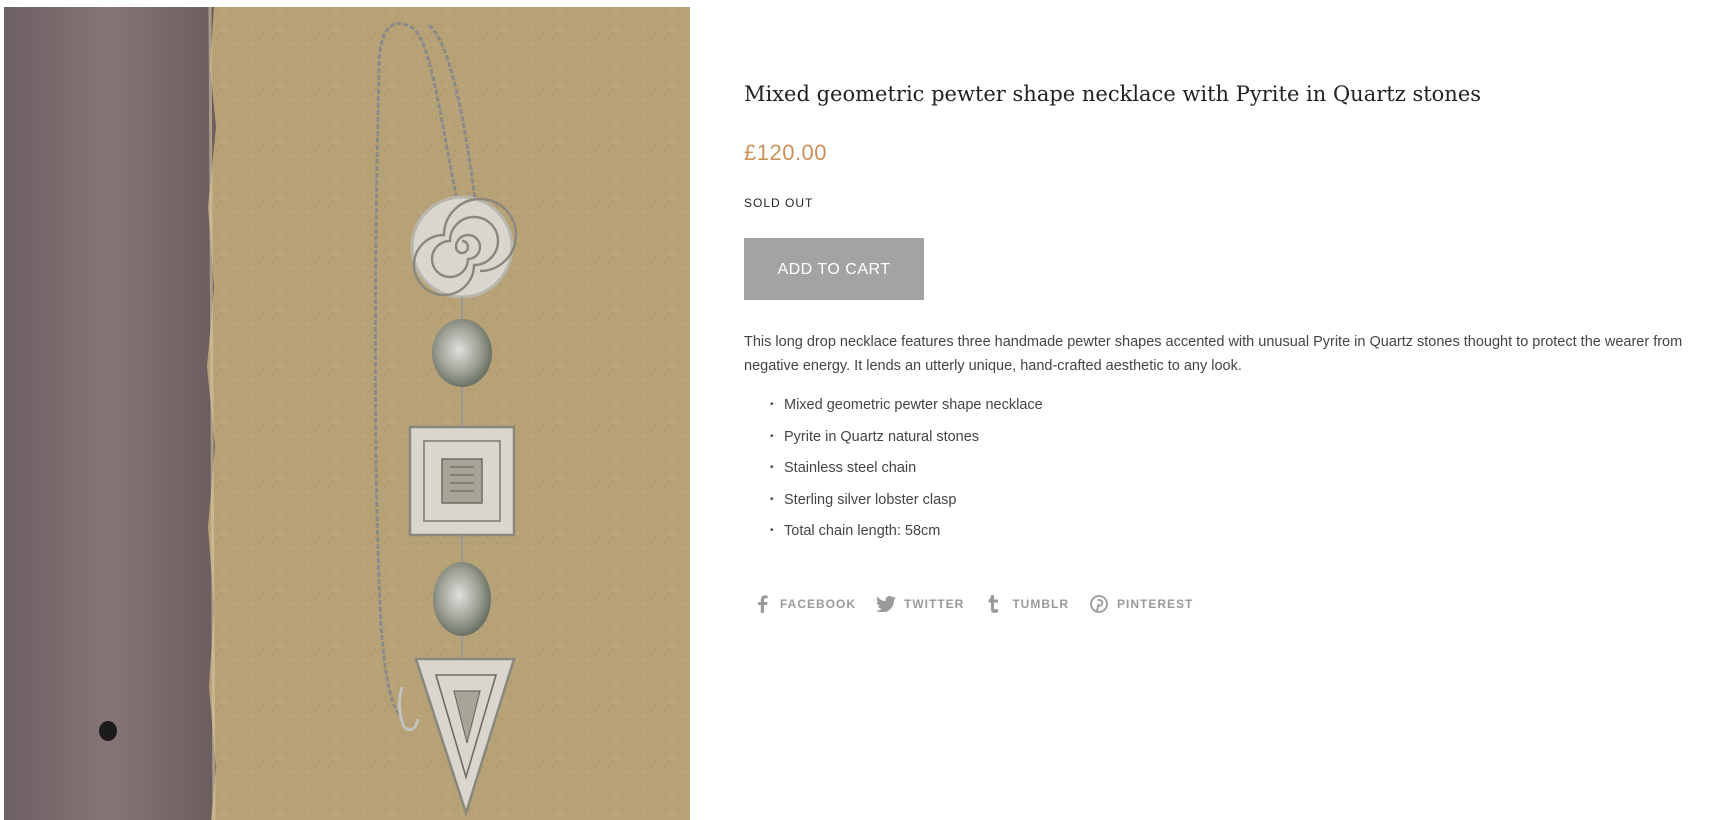 This screenshot has height=820, width=1717. I want to click on list-item: • Total chain length: 58cm, so click(893, 535).